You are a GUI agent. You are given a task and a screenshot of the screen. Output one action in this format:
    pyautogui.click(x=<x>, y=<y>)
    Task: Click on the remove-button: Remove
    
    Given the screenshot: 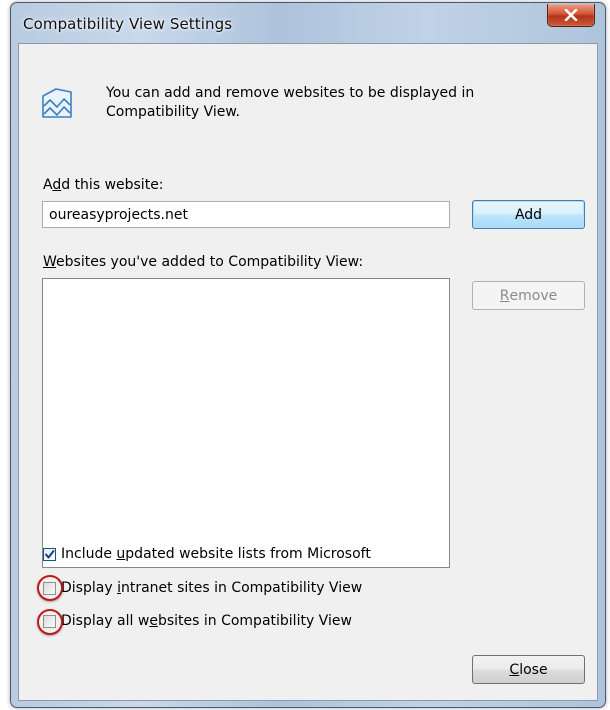 What is the action you would take?
    pyautogui.click(x=528, y=295)
    